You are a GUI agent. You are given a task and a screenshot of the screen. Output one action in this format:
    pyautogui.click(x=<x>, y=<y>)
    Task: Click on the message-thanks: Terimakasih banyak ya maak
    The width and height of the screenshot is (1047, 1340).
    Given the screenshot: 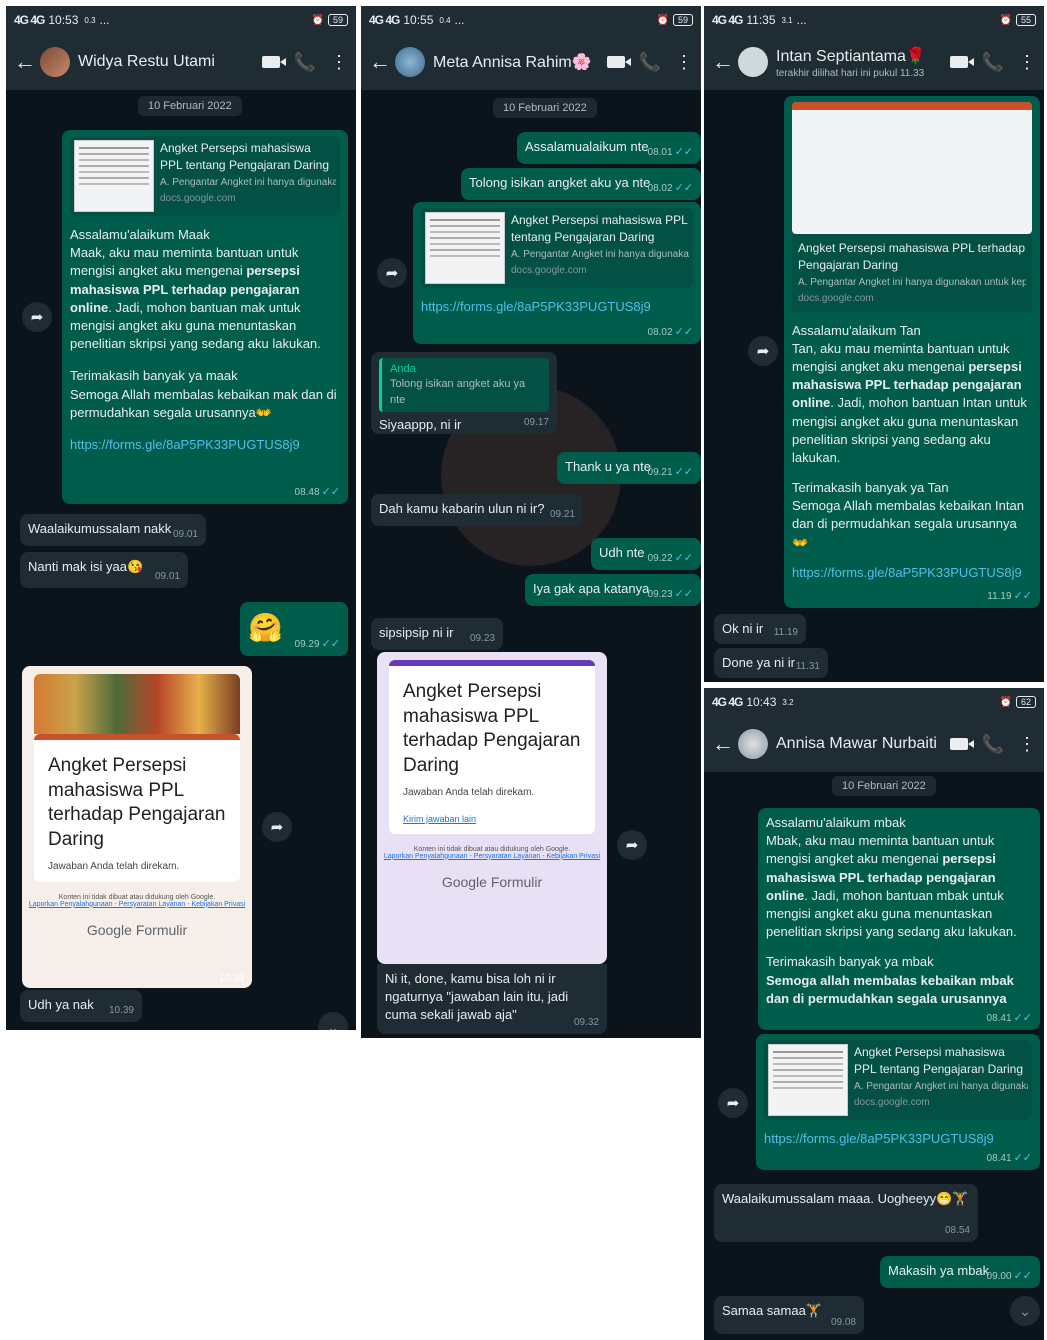 What is the action you would take?
    pyautogui.click(x=154, y=376)
    